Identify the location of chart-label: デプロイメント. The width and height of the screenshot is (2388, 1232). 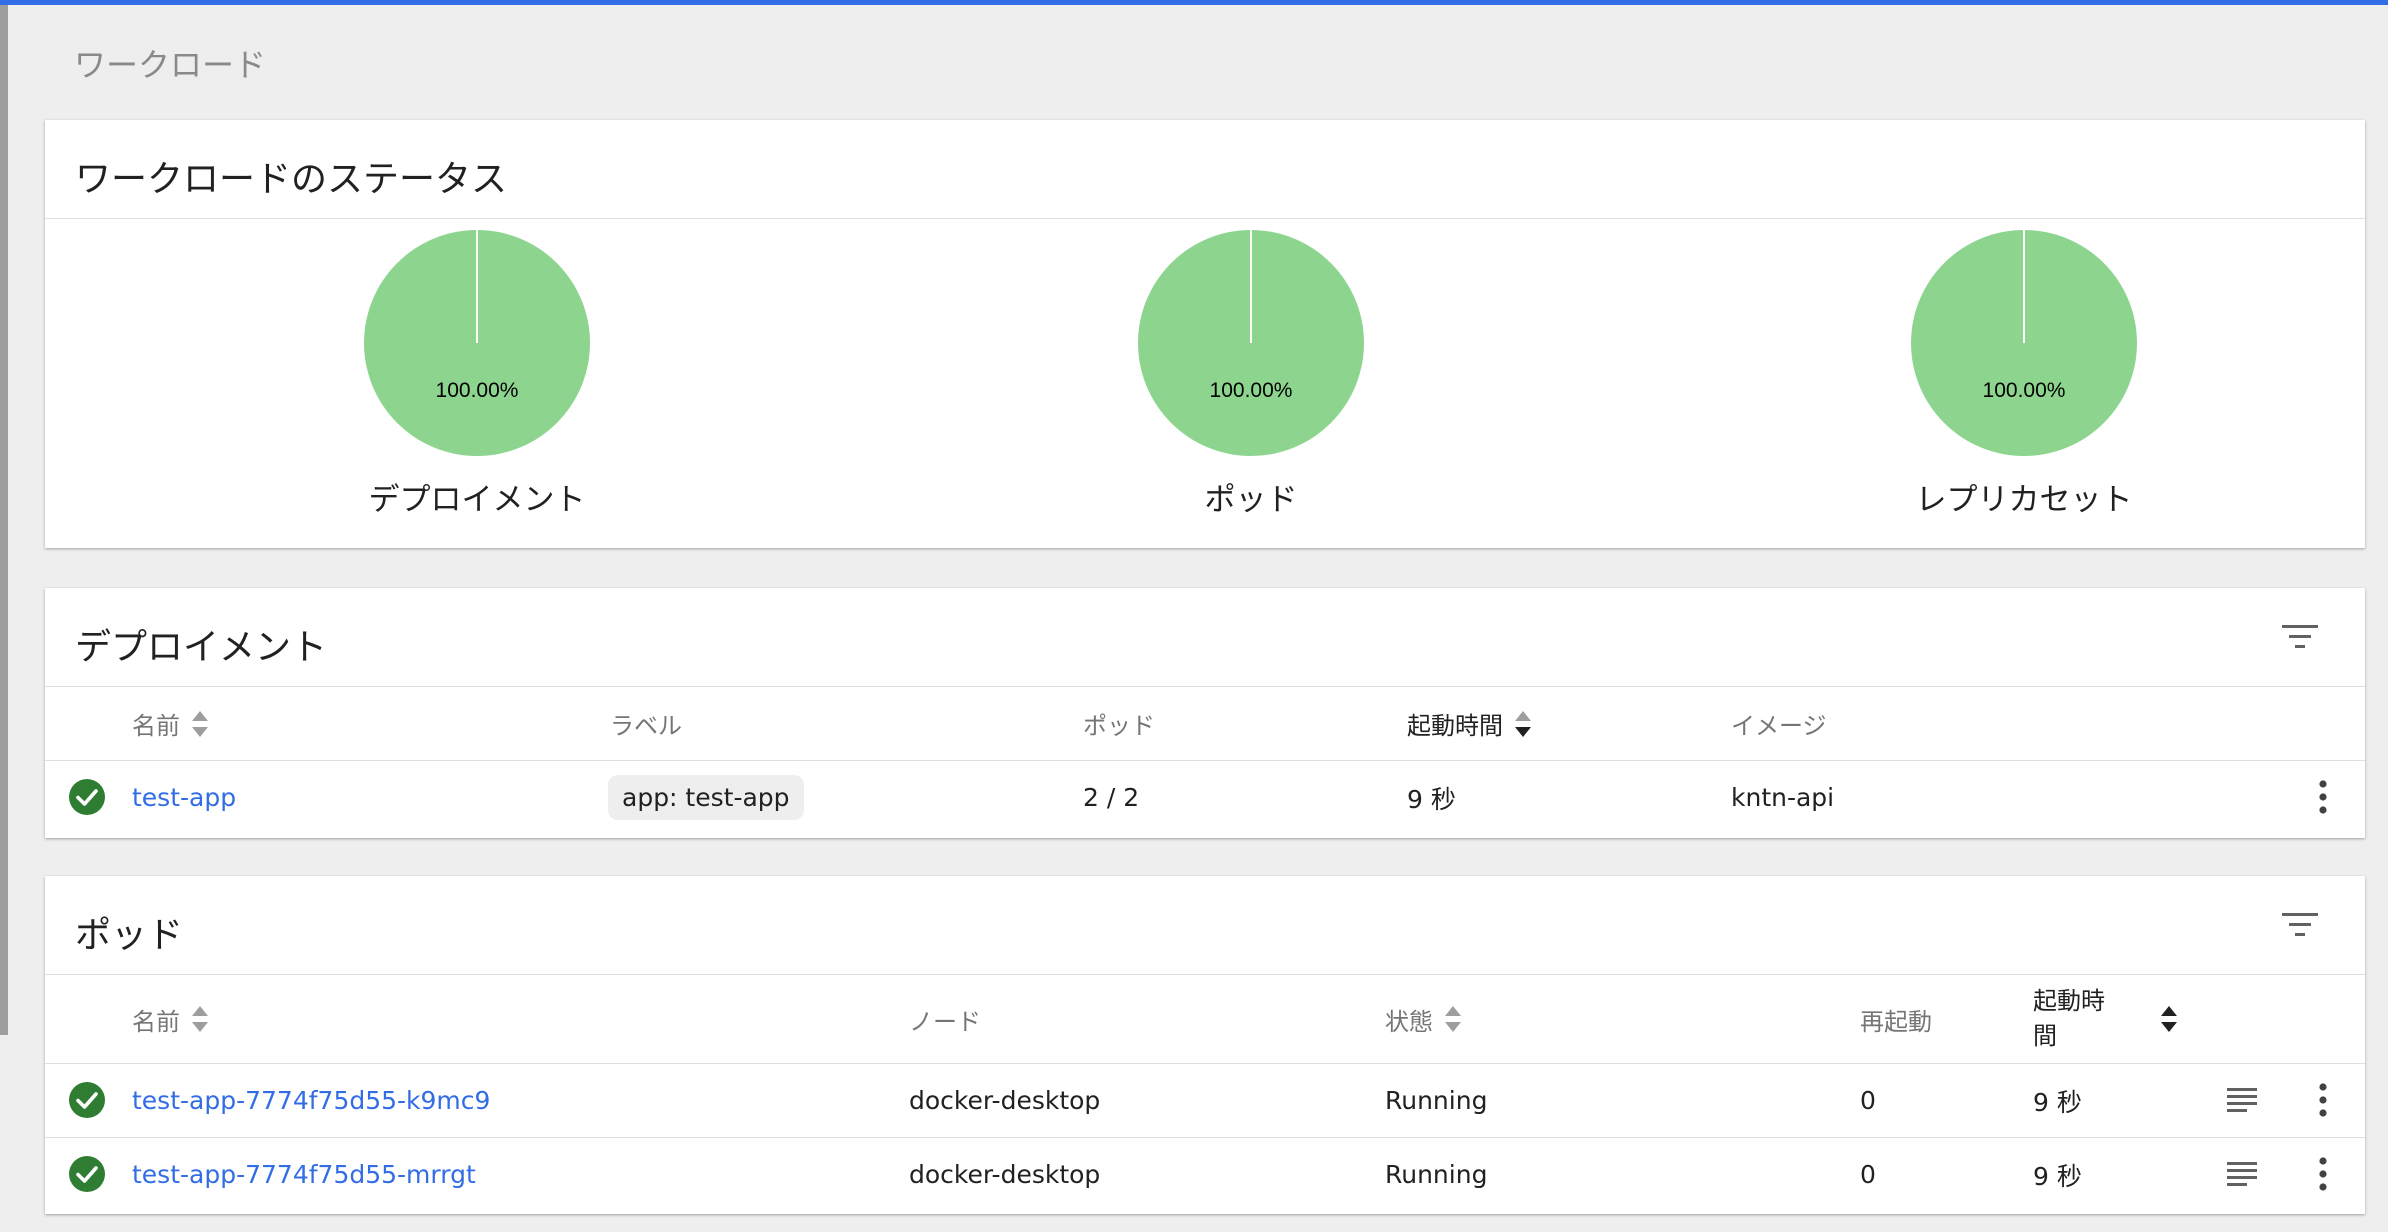
(477, 500).